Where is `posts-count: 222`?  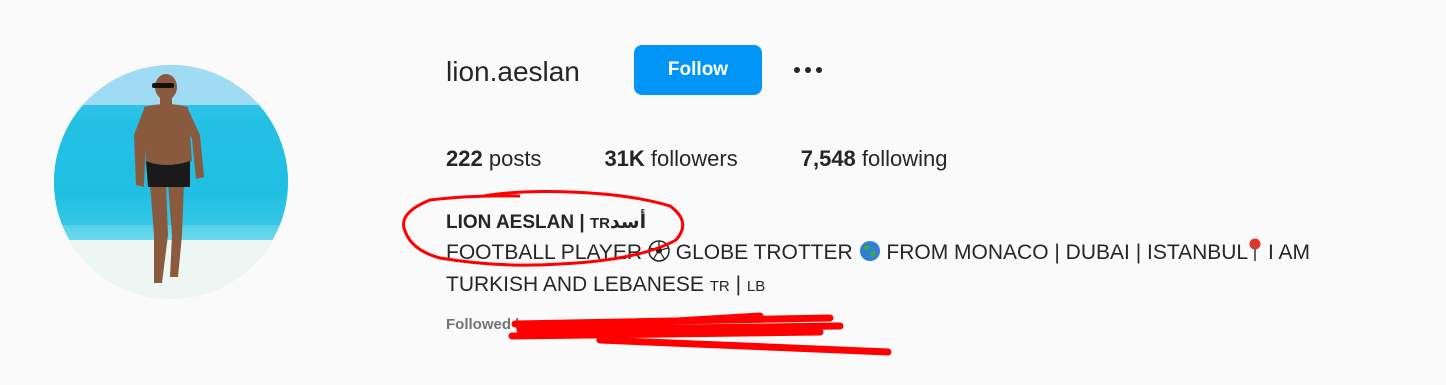
posts-count: 222 is located at coordinates (464, 158).